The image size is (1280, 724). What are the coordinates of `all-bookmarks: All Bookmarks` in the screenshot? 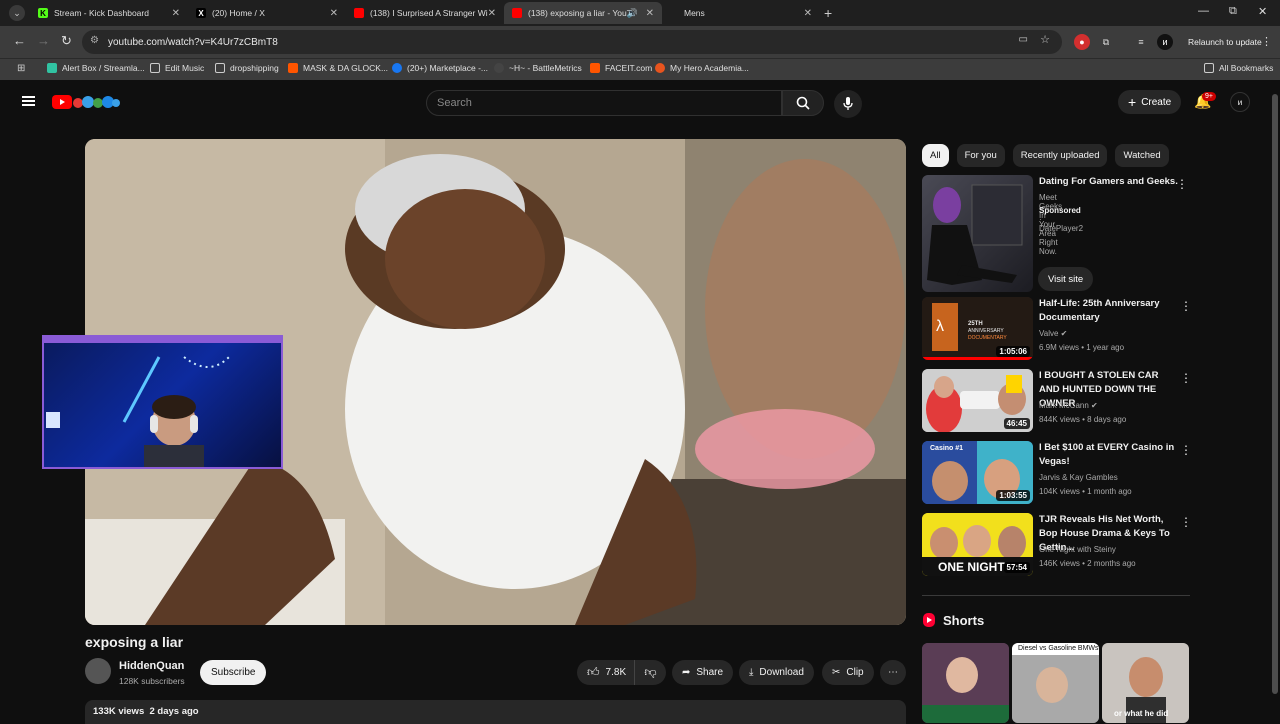 It's located at (1238, 68).